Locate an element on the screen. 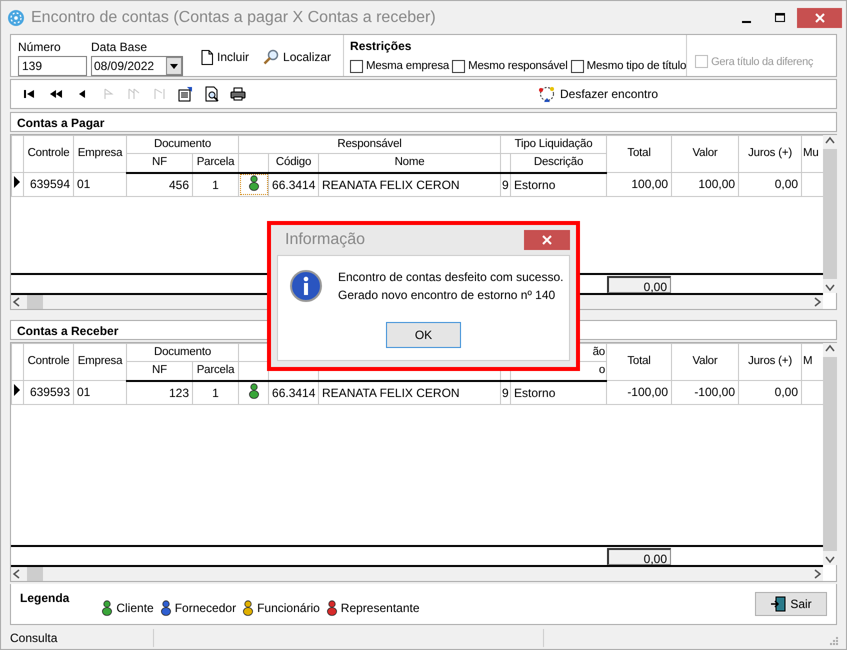 The image size is (847, 650). app-icon is located at coordinates (16, 17).